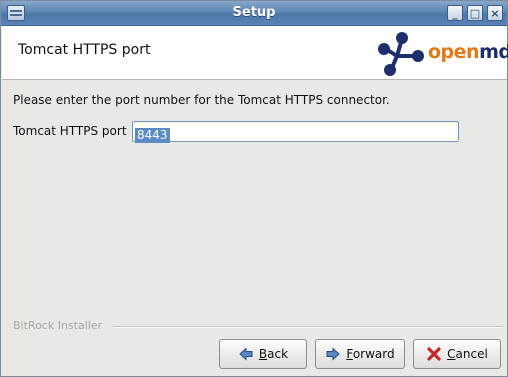 The width and height of the screenshot is (508, 377). I want to click on forward-button: Forward, so click(360, 354).